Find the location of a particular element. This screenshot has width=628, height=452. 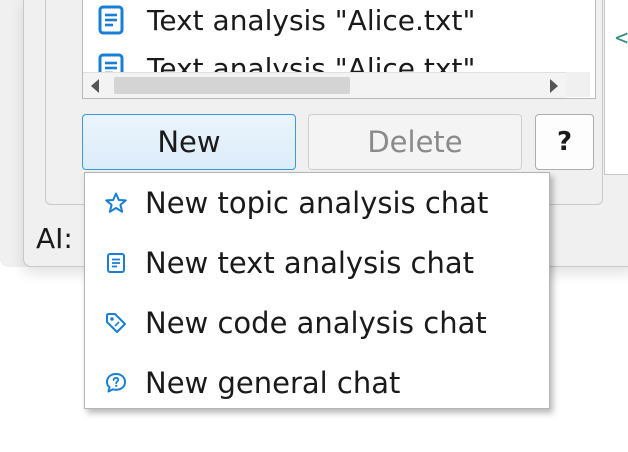

menu-item-label: New code analysis chat is located at coordinates (316, 323).